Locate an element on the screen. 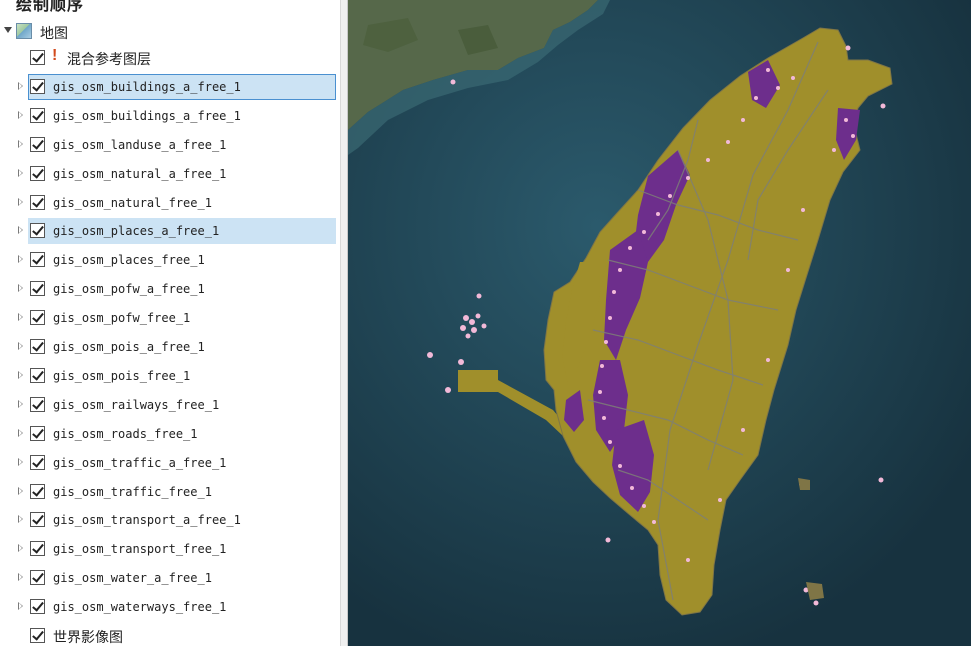 The height and width of the screenshot is (646, 971). lanyu-island is located at coordinates (804, 484).